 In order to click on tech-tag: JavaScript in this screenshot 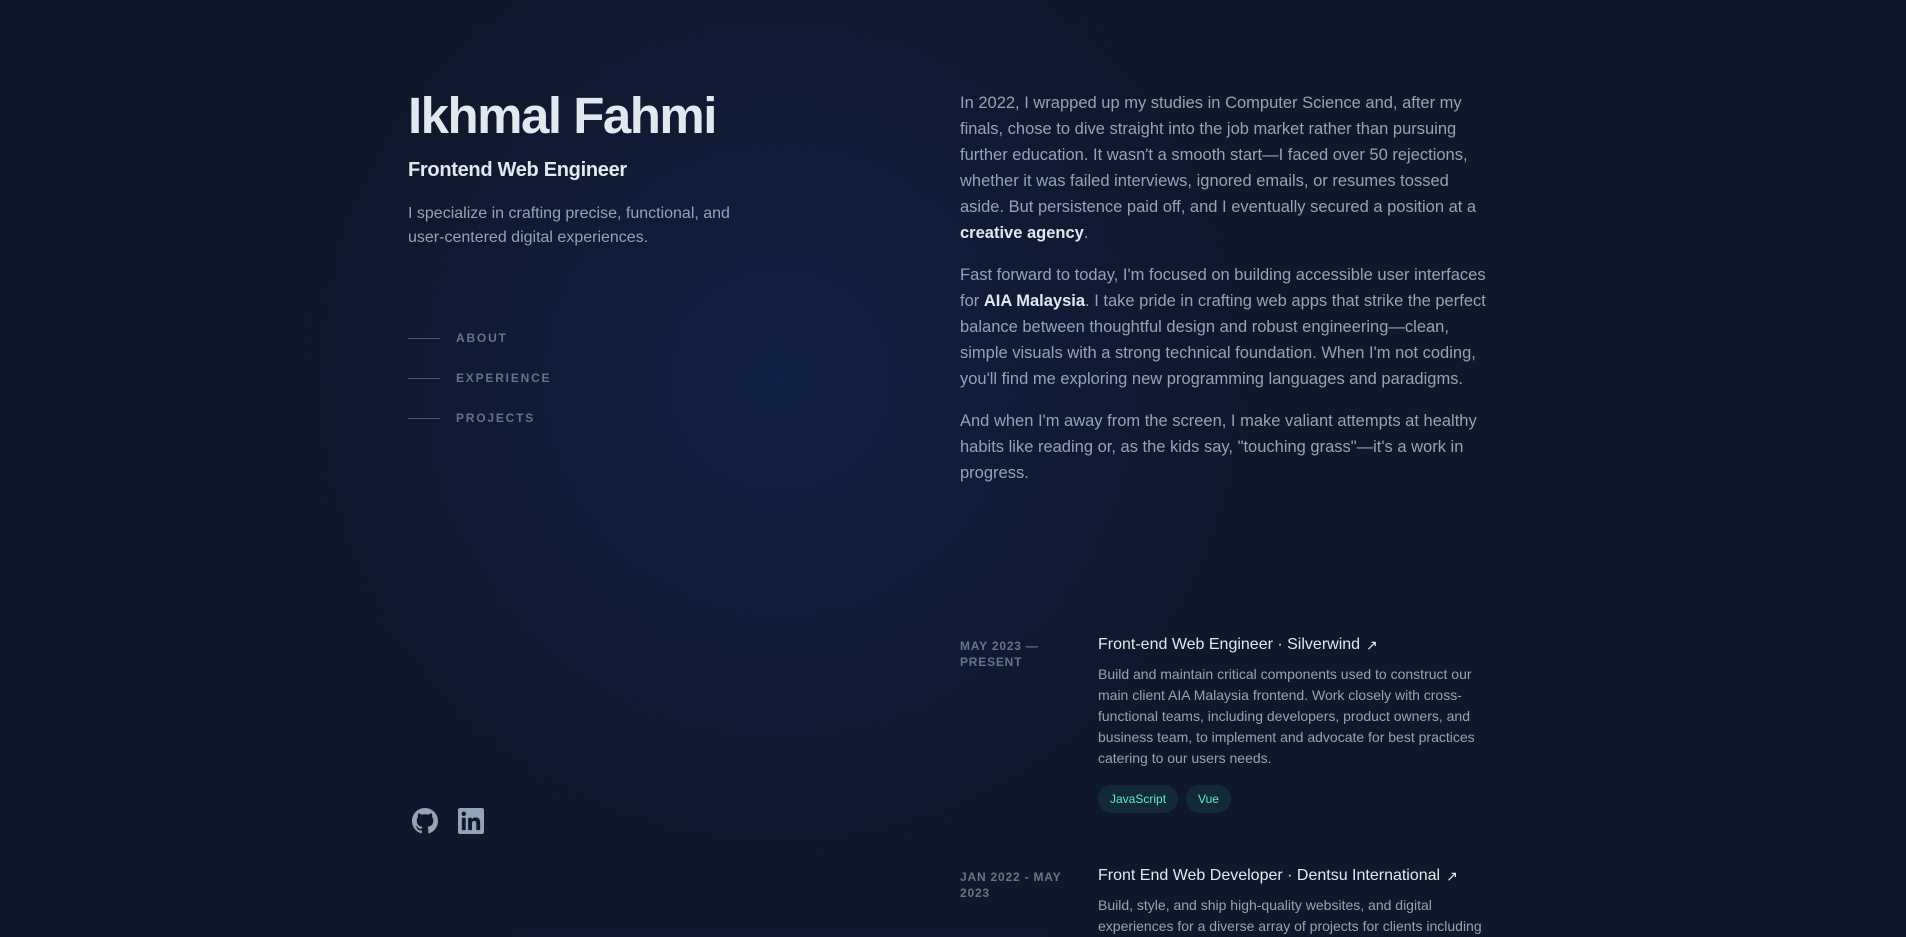, I will do `click(1138, 799)`.